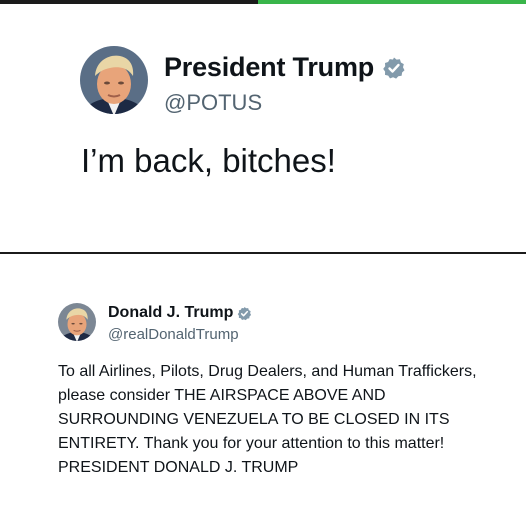 Image resolution: width=526 pixels, height=528 pixels. I want to click on author-row: President Trump, so click(285, 67).